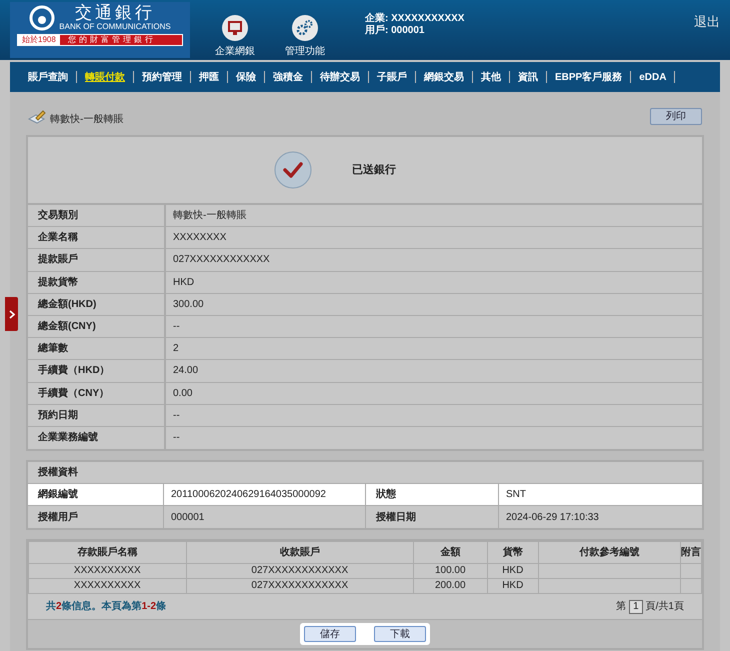  I want to click on bank-name: 交通銀行, so click(114, 13).